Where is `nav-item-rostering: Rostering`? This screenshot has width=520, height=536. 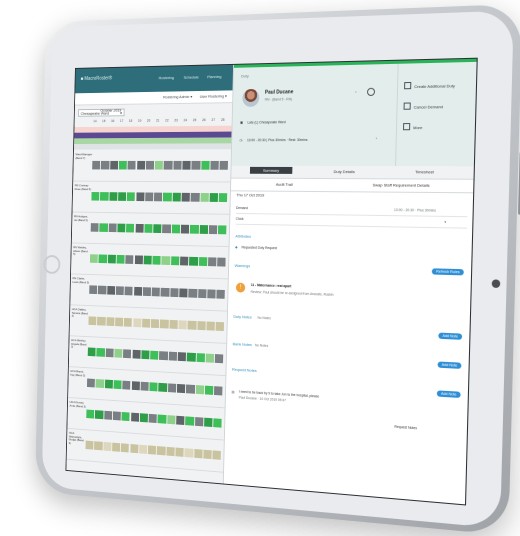 nav-item-rostering: Rostering is located at coordinates (166, 77).